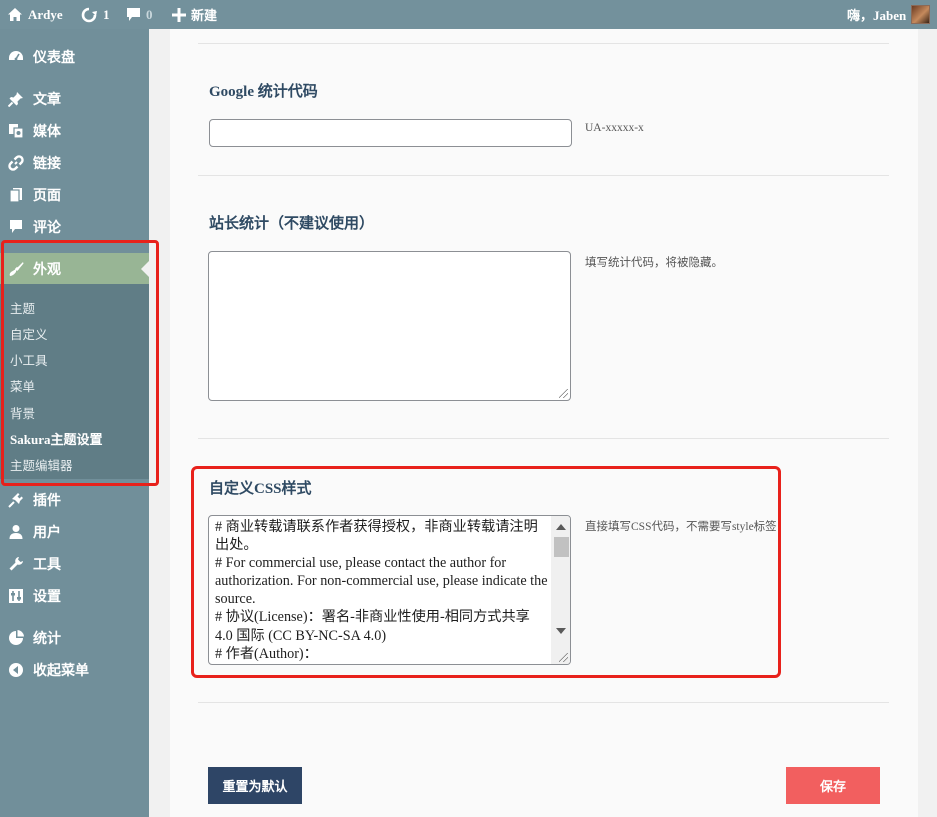 This screenshot has height=817, width=937. What do you see at coordinates (133, 14) in the screenshot?
I see `comment-bubble-icon` at bounding box center [133, 14].